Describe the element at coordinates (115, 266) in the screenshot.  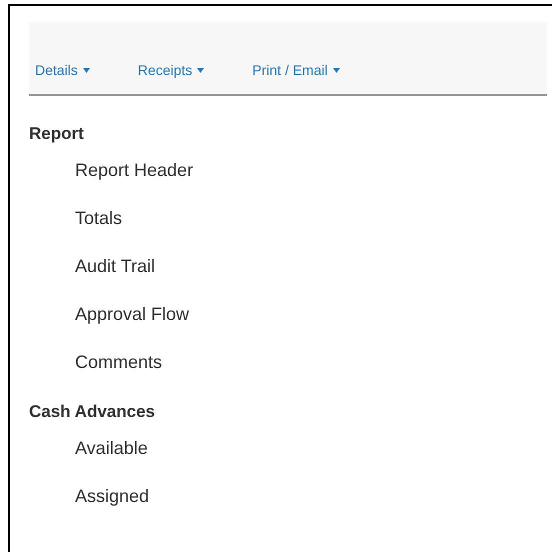
I see `nav-link: Audit Trail` at that location.